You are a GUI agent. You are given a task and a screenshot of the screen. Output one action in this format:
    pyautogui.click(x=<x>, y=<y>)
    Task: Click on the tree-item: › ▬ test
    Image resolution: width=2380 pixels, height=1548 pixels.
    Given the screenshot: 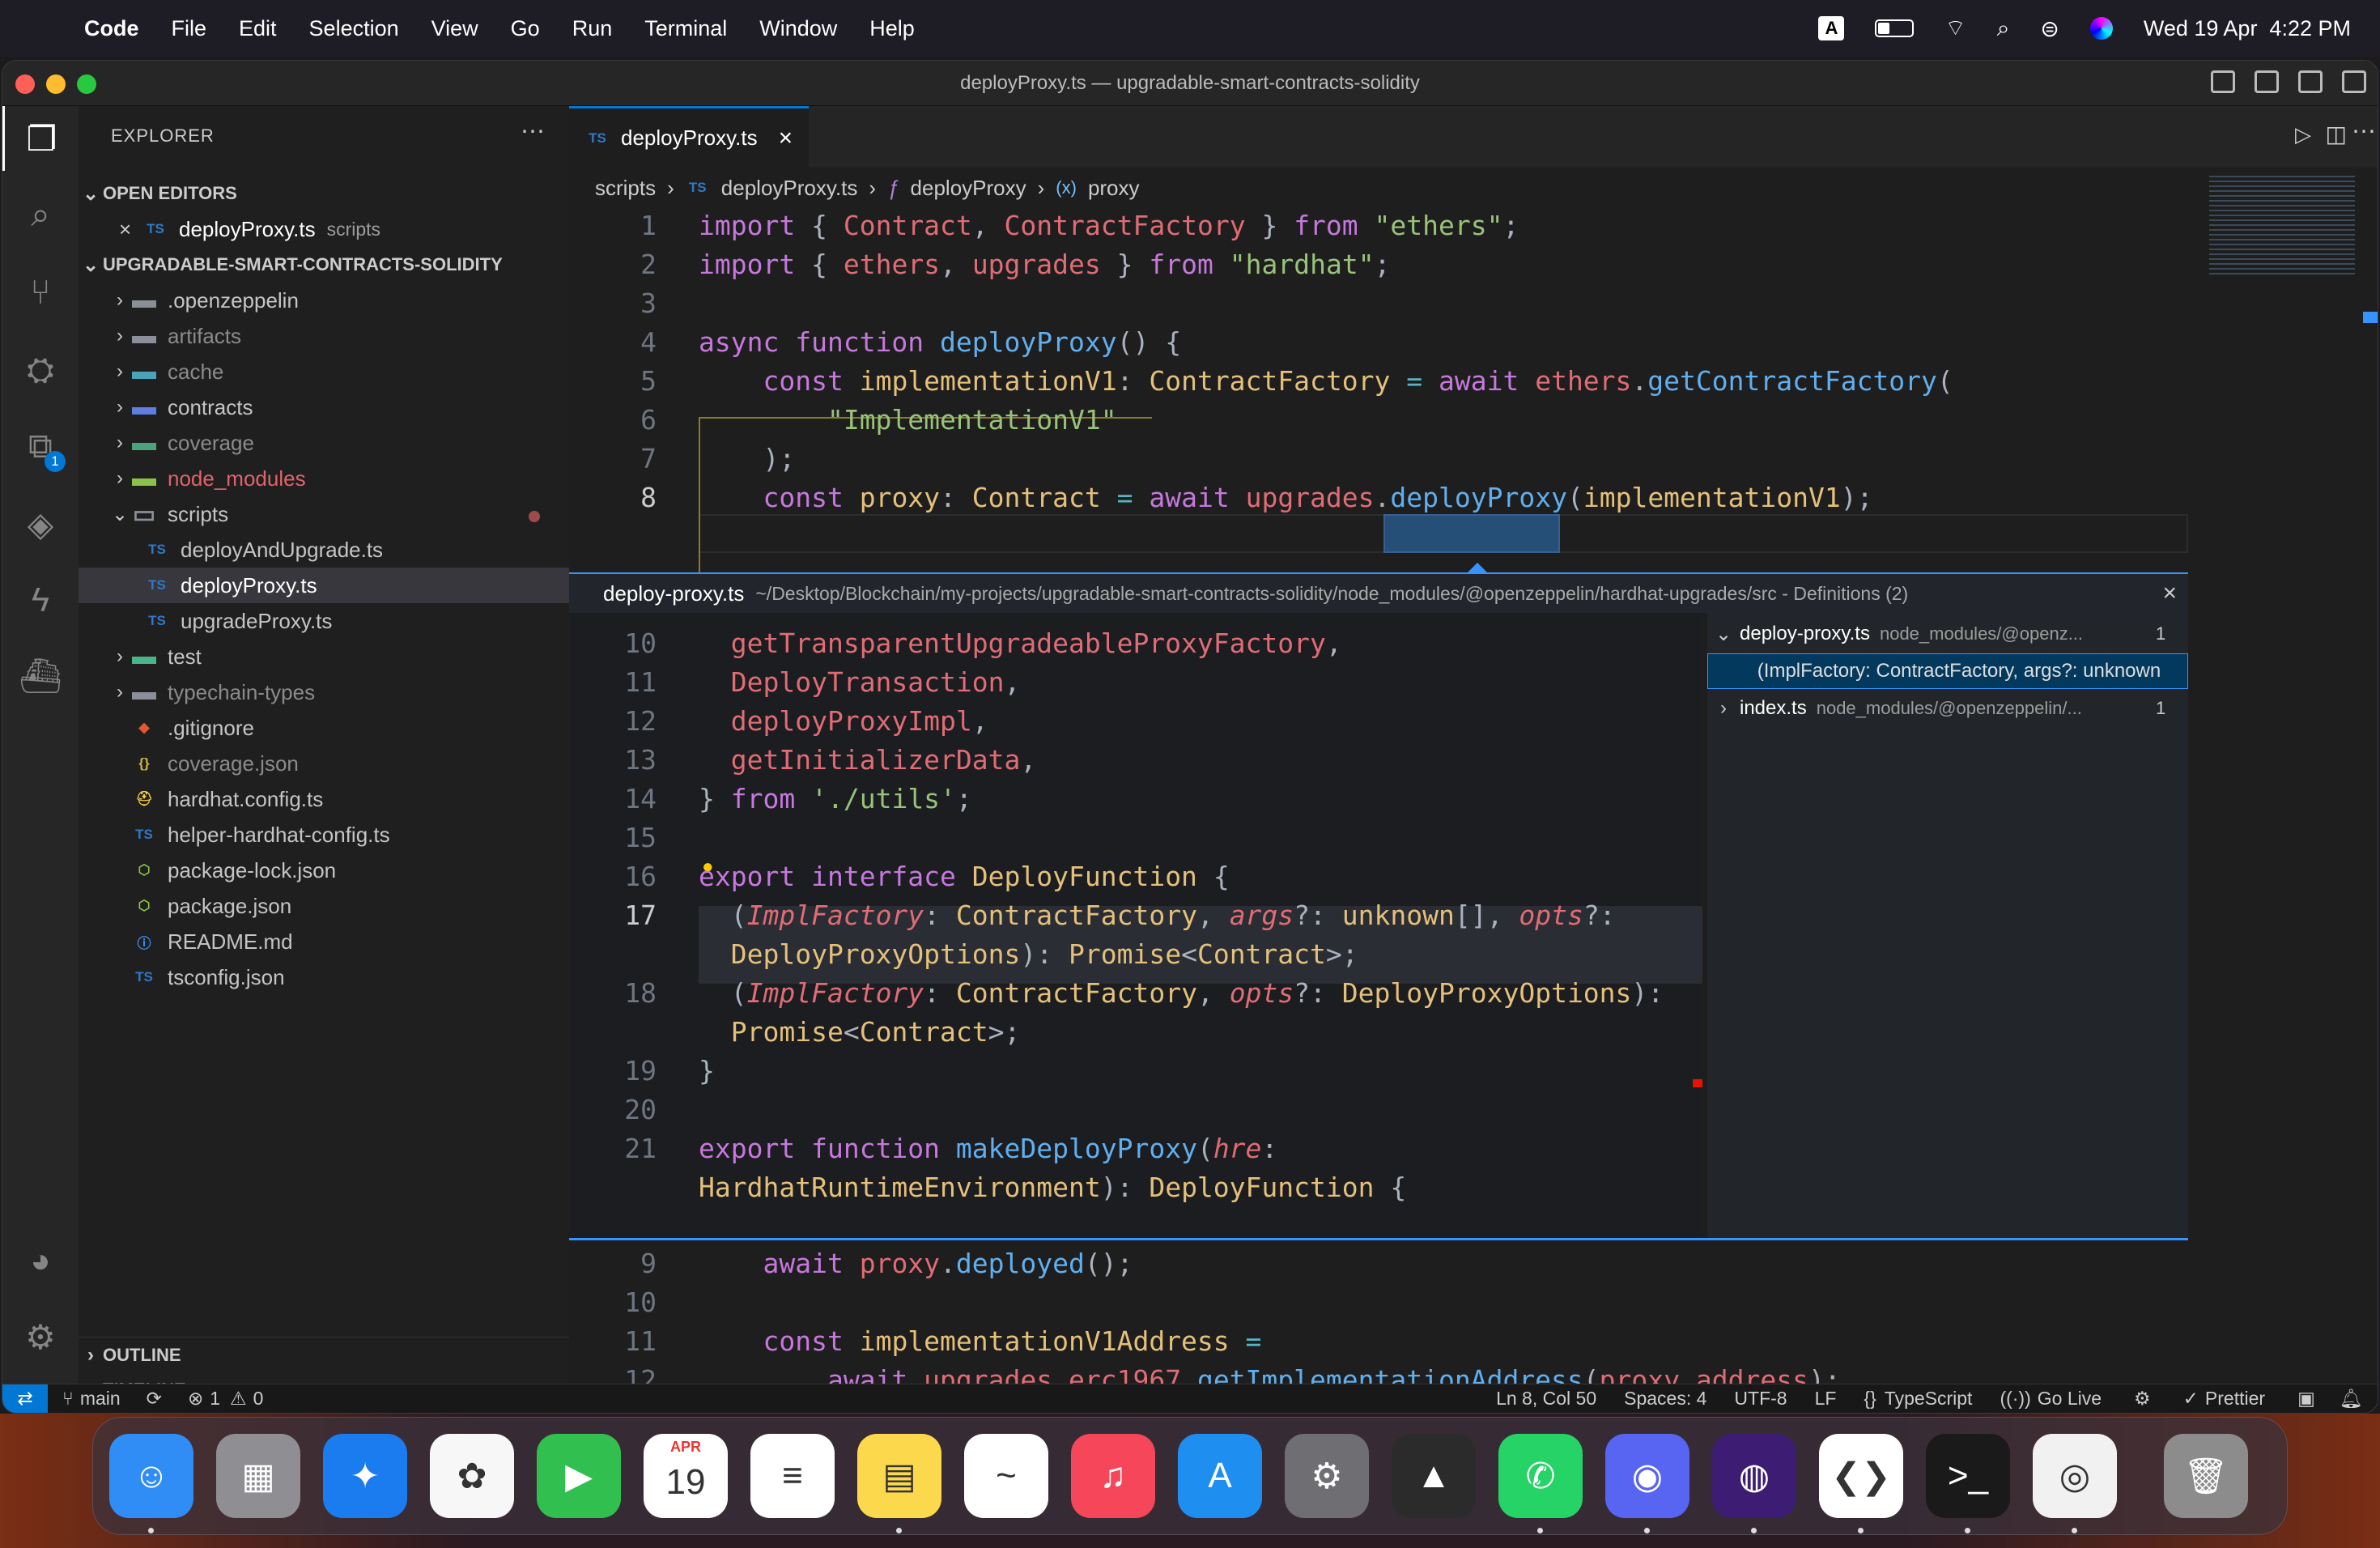 What is the action you would take?
    pyautogui.click(x=324, y=656)
    